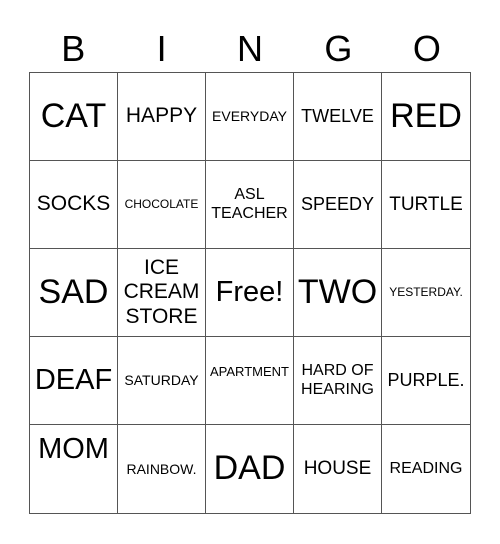 The height and width of the screenshot is (544, 500). I want to click on bingo-cell: CAT, so click(74, 117).